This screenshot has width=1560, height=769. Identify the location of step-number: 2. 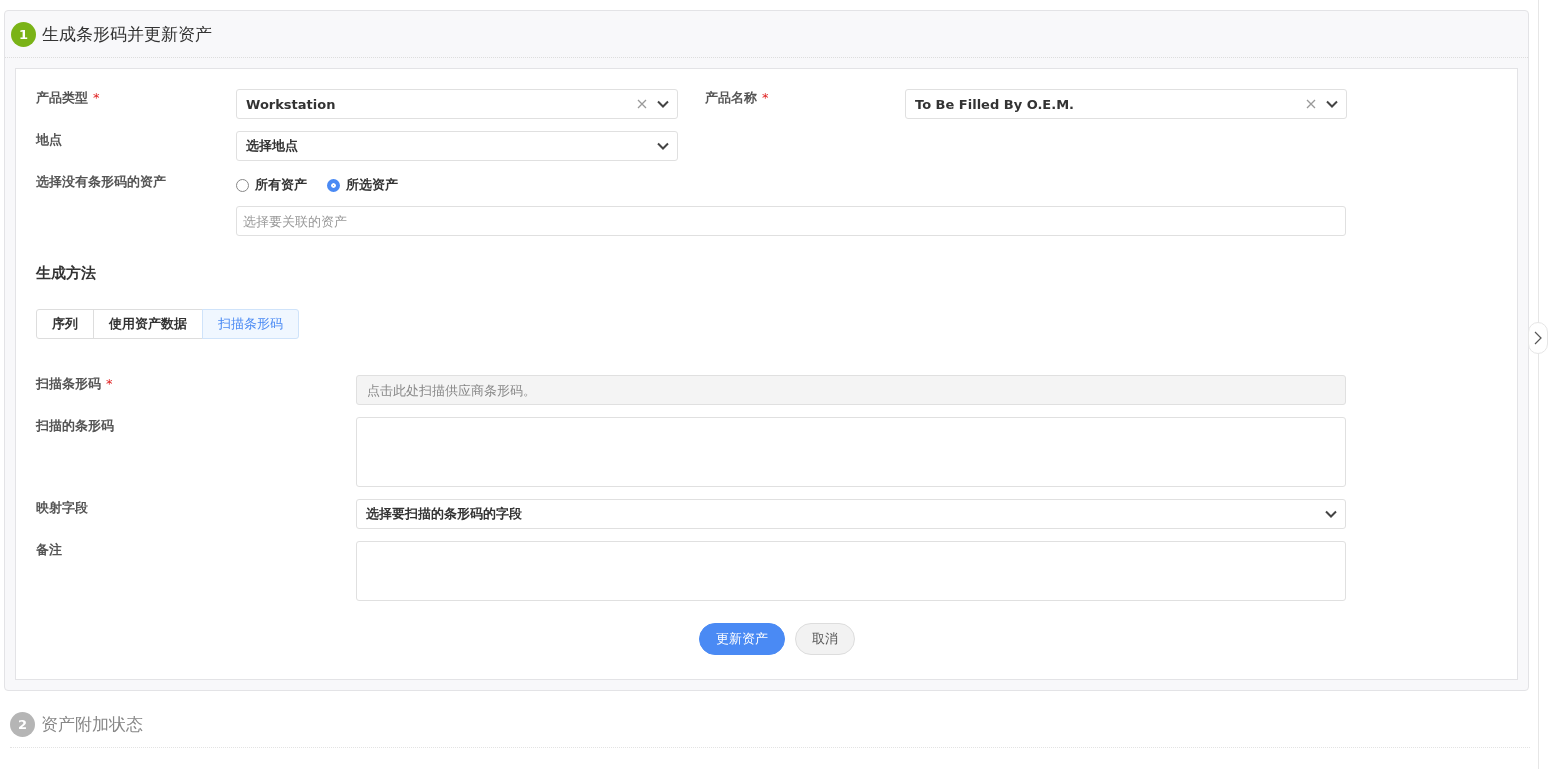
(22, 724).